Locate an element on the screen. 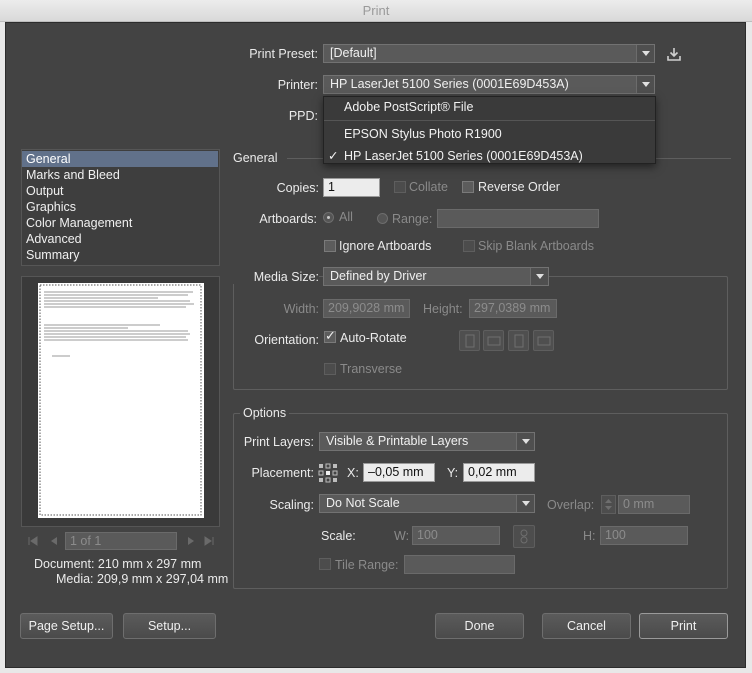 The width and height of the screenshot is (752, 673). scaling-dropdown: Do Not Scale is located at coordinates (427, 503).